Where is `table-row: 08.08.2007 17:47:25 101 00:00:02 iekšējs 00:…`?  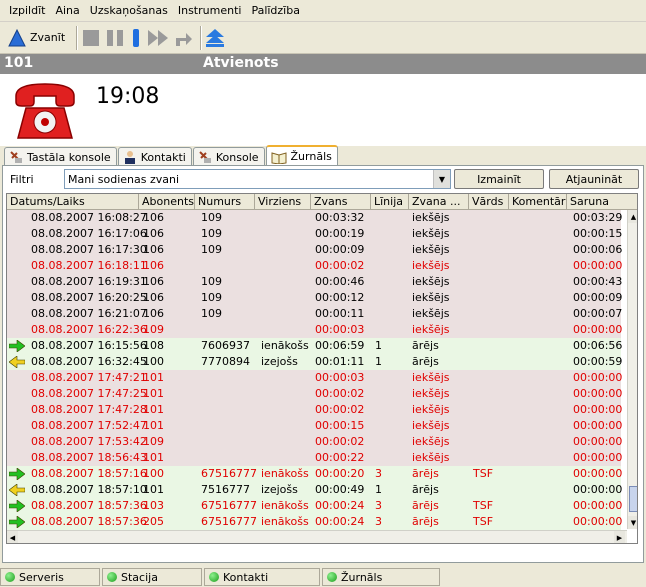
table-row: 08.08.2007 17:47:25 101 00:00:02 iekšējs 00:… is located at coordinates (314, 394).